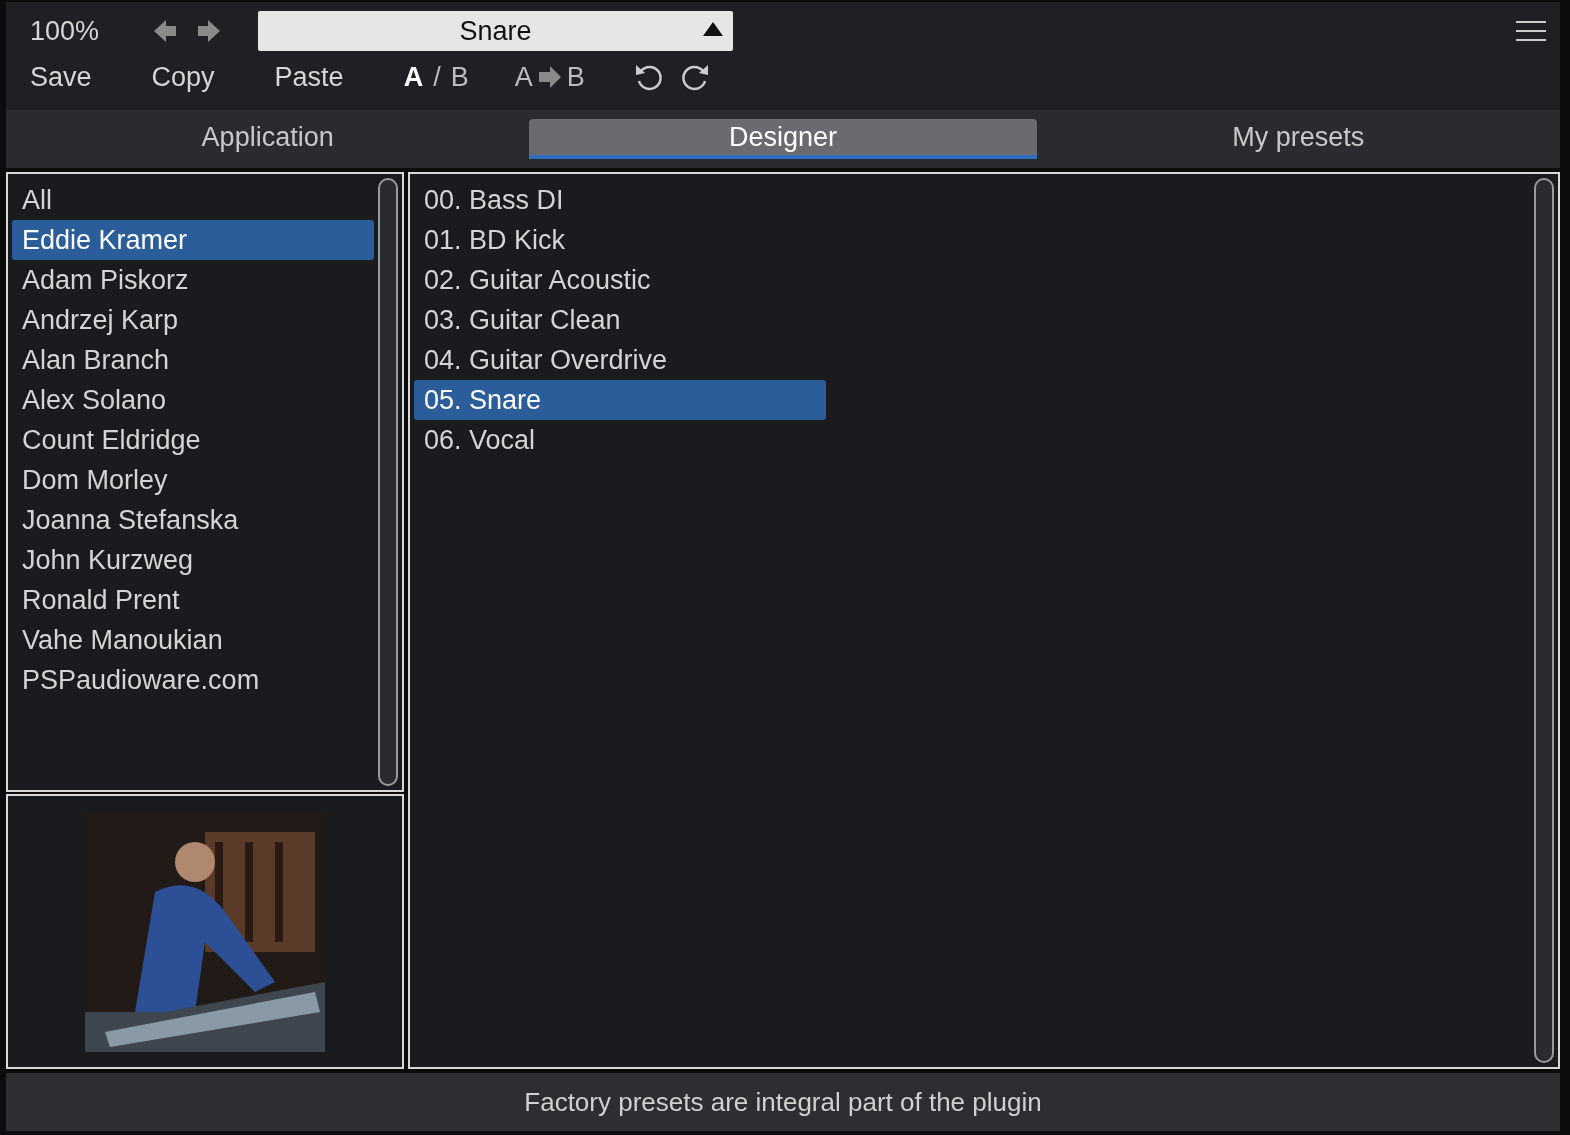  Describe the element at coordinates (193, 640) in the screenshot. I see `designer-item: Vahe Manoukian` at that location.